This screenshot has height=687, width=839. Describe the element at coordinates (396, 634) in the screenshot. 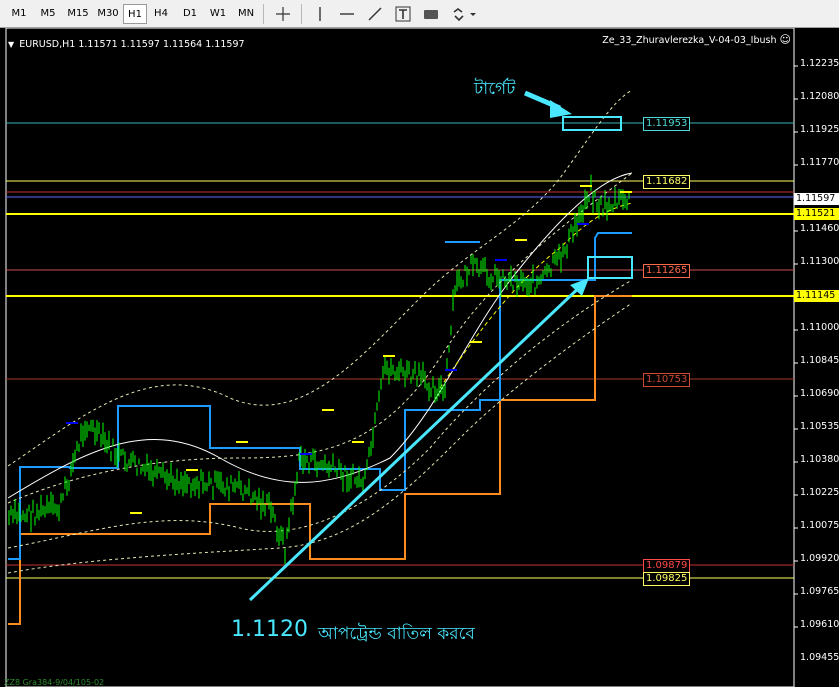

I see `note-text-annotation: আপট্রেন্ড বাতিল করবে` at that location.